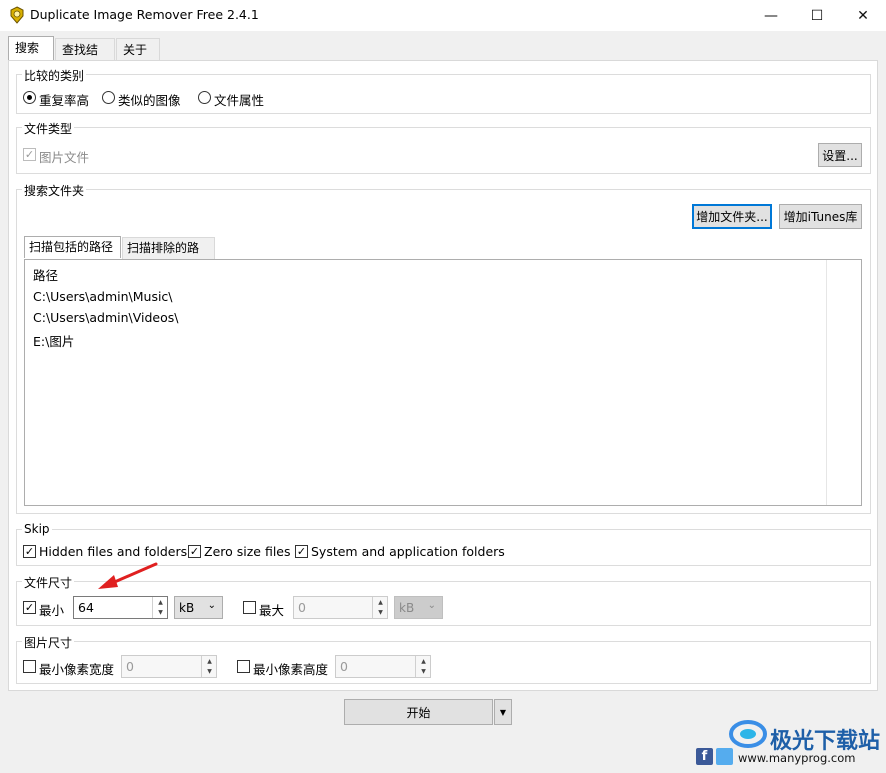 The width and height of the screenshot is (886, 773). I want to click on skip-hidden-checkbox: ✓, so click(29, 551).